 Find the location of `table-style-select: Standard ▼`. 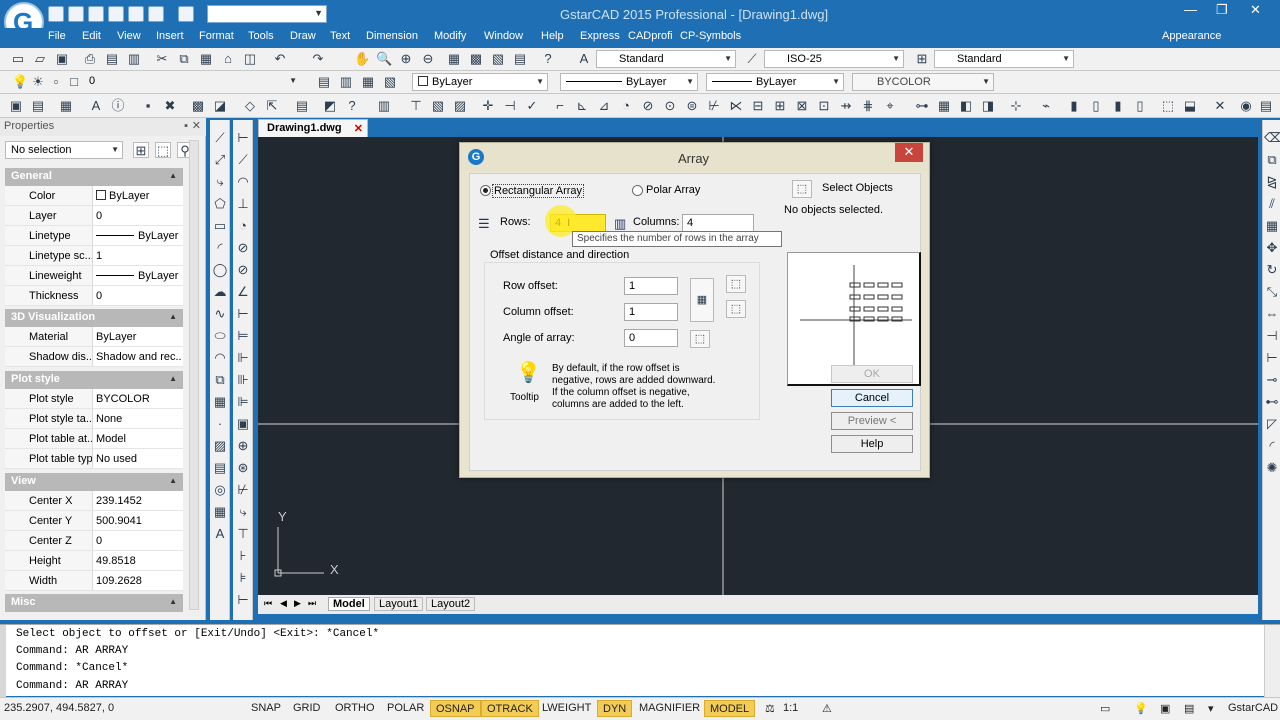

table-style-select: Standard ▼ is located at coordinates (1004, 59).